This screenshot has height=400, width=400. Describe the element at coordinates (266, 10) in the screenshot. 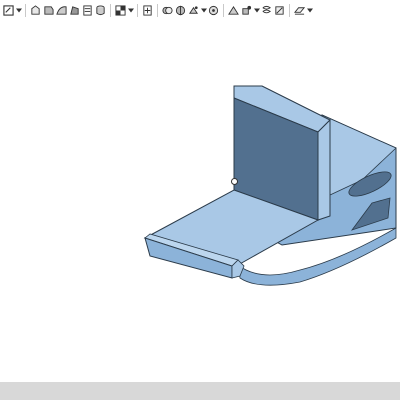

I see `helix-icon` at that location.